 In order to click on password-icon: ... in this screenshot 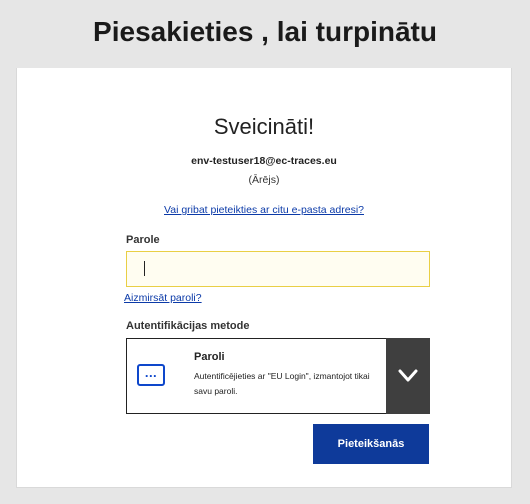, I will do `click(151, 375)`.